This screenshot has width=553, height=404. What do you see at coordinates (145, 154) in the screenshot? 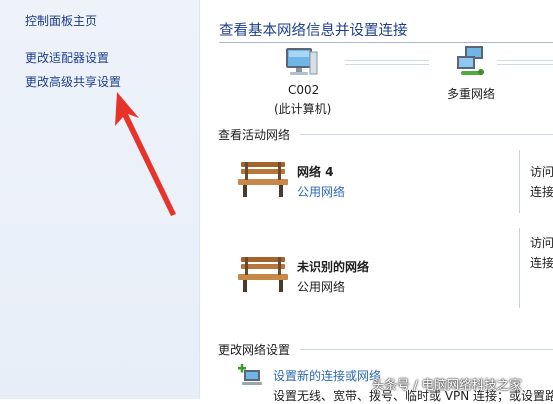
I see `red-annotation-arrow-icon` at bounding box center [145, 154].